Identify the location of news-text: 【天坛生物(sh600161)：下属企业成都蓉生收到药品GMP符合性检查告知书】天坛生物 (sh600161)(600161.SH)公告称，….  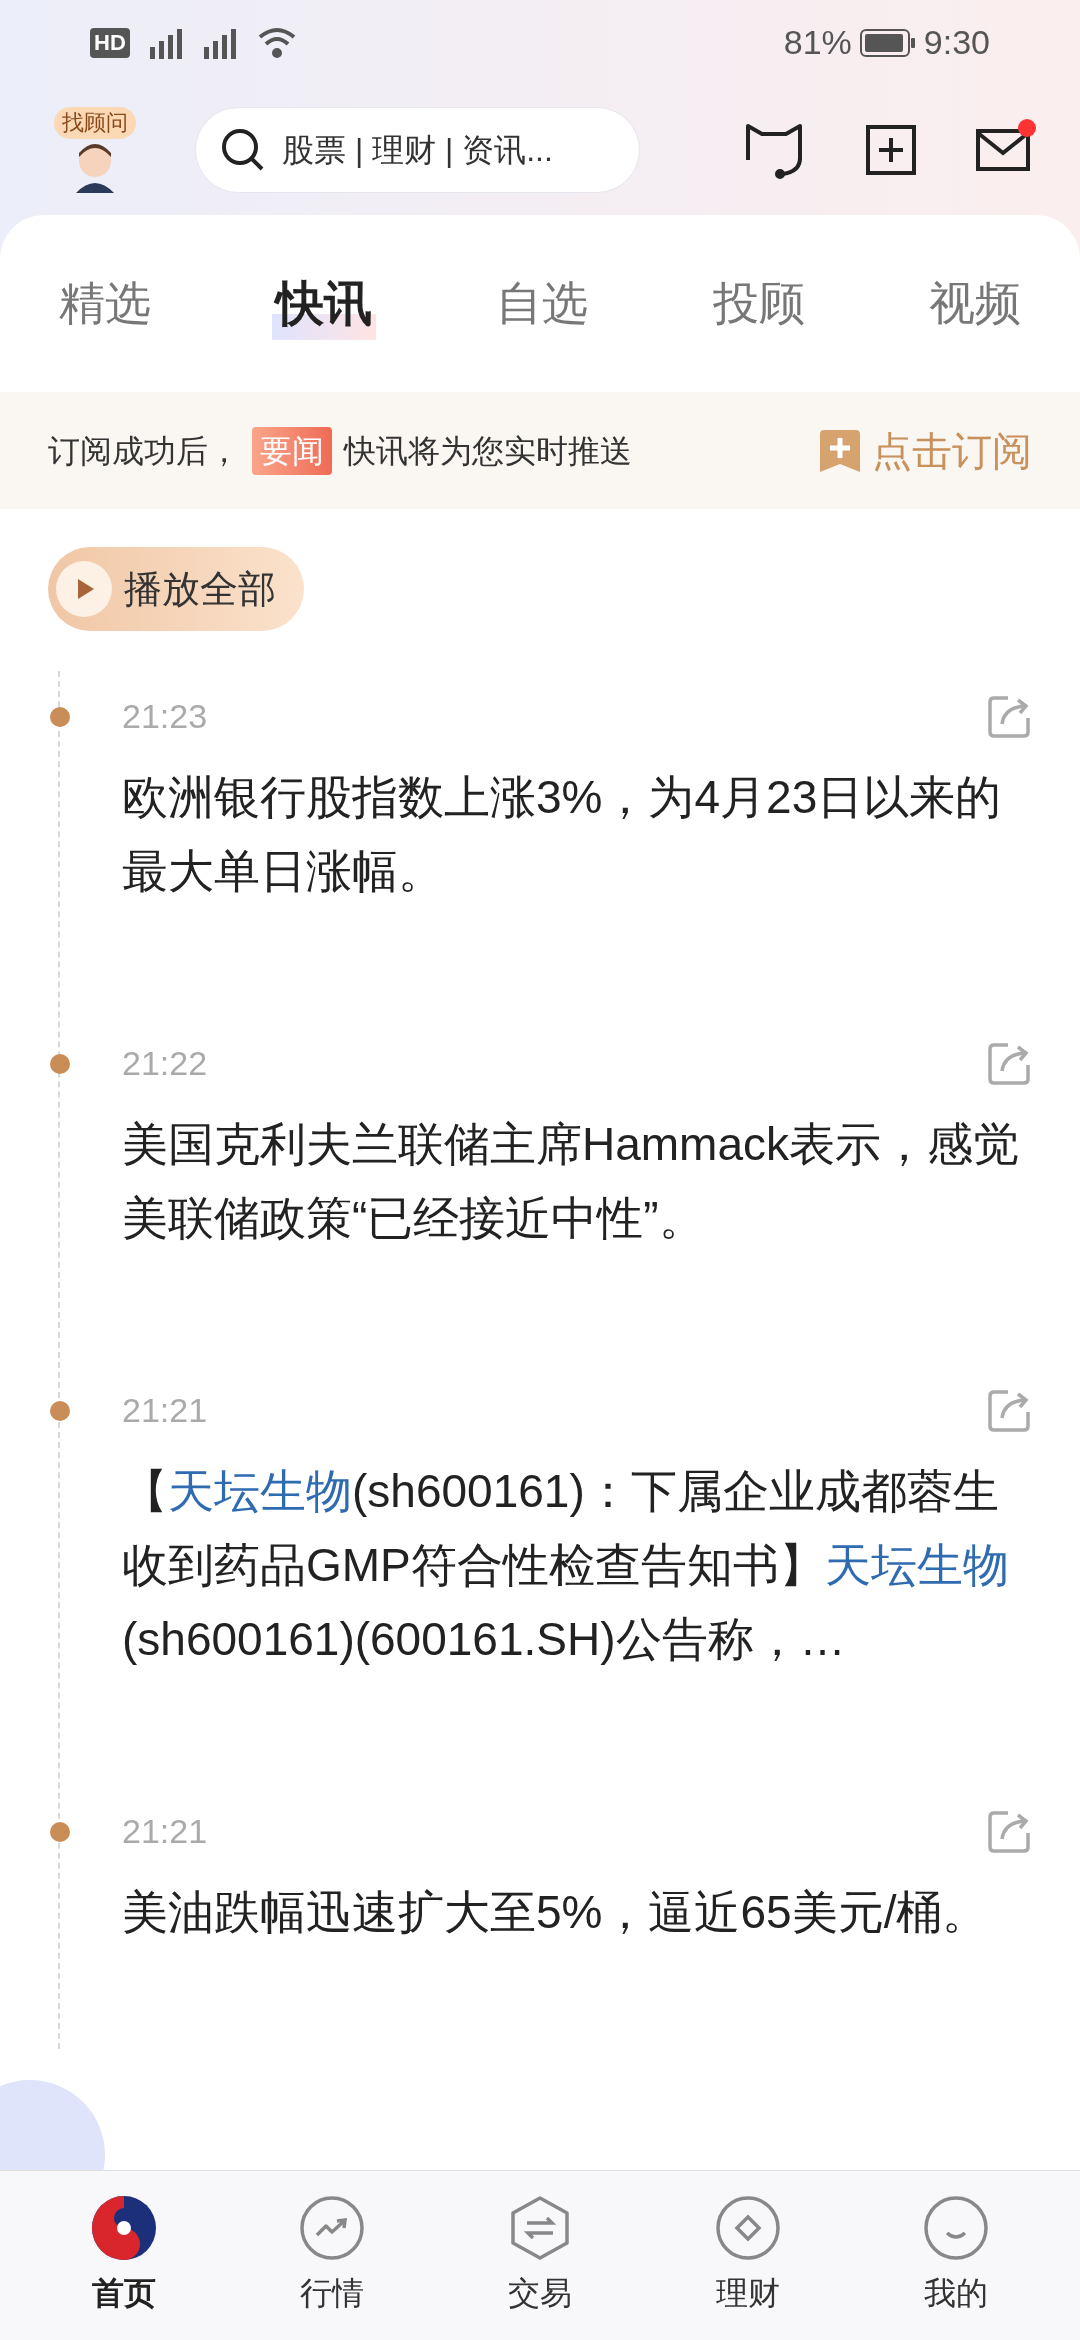
(577, 1565).